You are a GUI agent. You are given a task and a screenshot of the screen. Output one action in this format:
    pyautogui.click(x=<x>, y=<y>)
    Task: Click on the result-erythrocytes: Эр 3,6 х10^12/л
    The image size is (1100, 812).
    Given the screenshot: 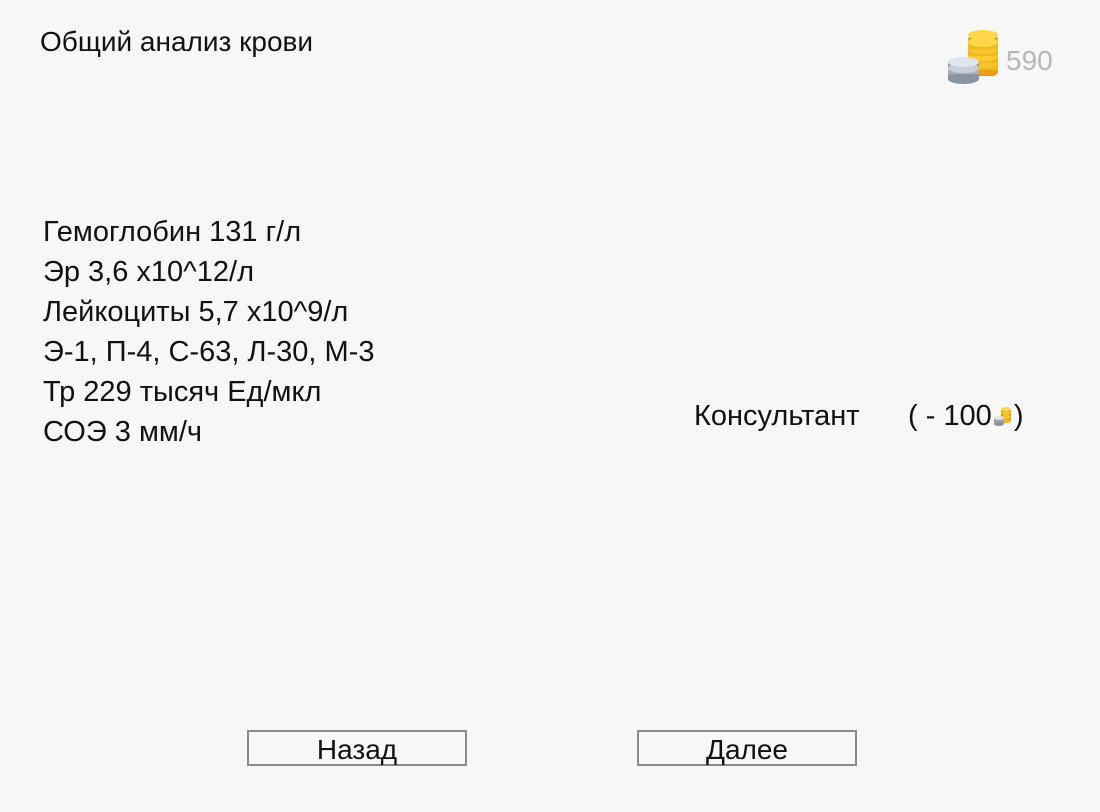 What is the action you would take?
    pyautogui.click(x=149, y=272)
    